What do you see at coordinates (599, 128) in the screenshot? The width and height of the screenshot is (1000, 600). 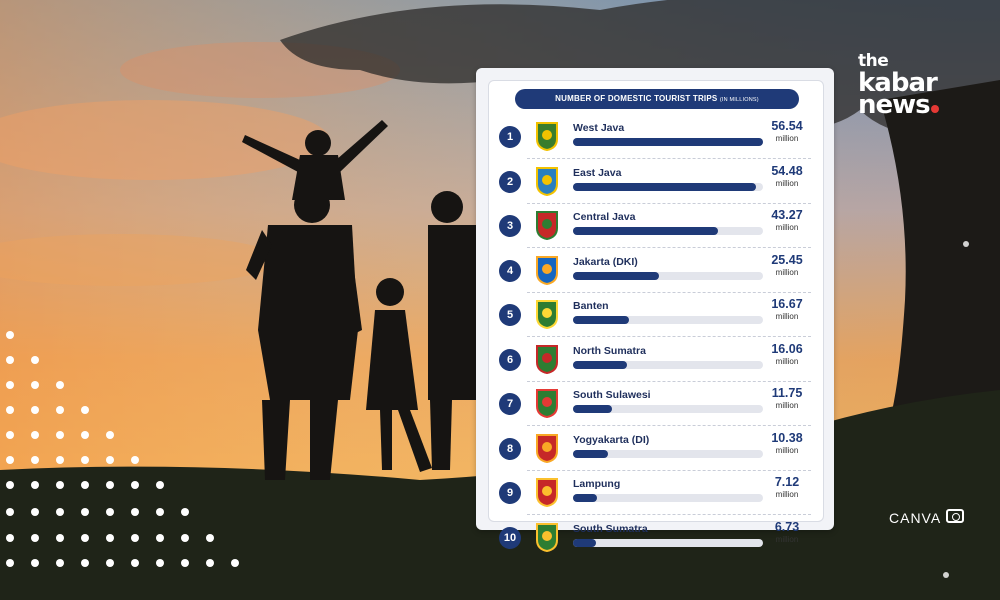 I see `province-name: West Java` at bounding box center [599, 128].